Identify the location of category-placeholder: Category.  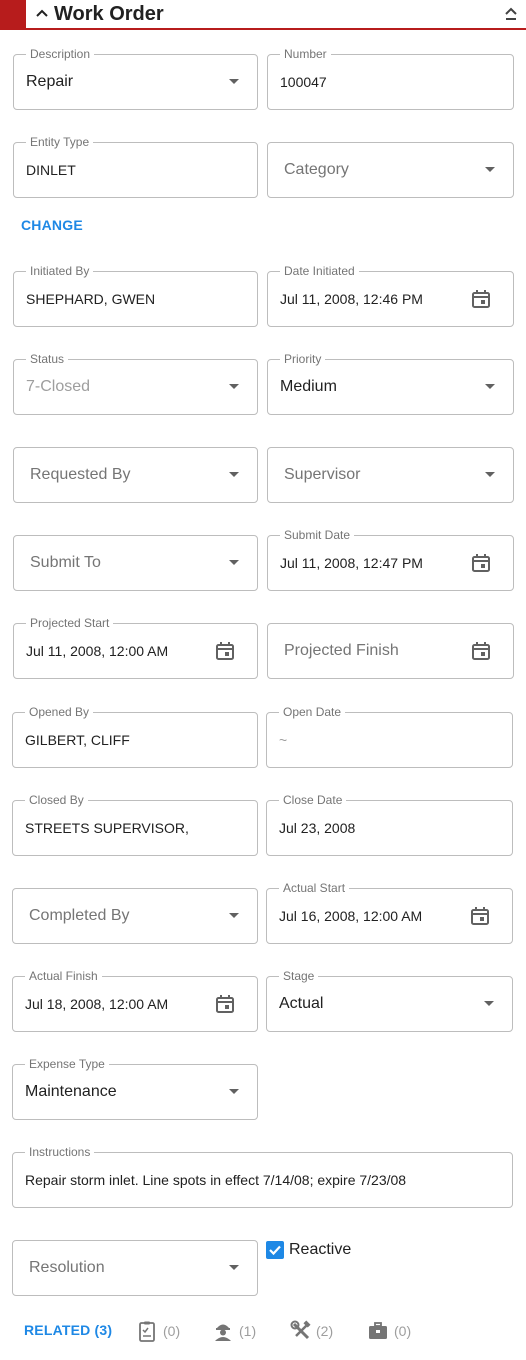
(316, 169).